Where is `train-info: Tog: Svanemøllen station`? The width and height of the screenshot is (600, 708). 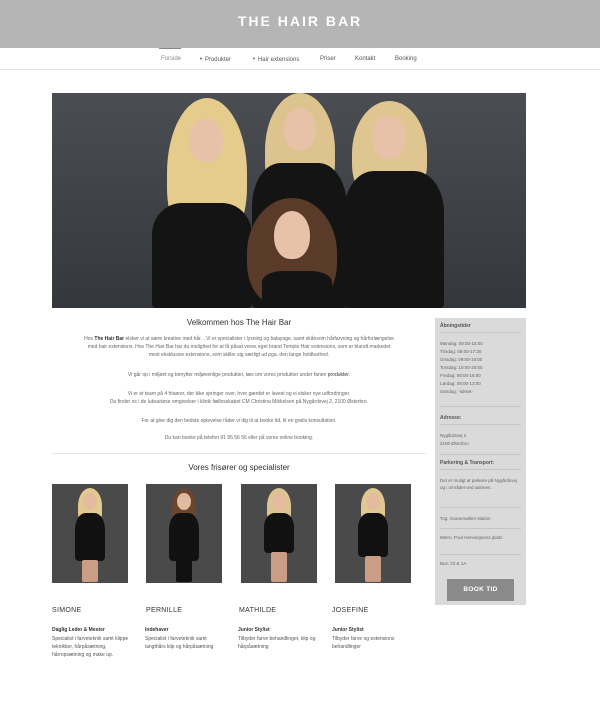 train-info: Tog: Svanemøllen station is located at coordinates (465, 518).